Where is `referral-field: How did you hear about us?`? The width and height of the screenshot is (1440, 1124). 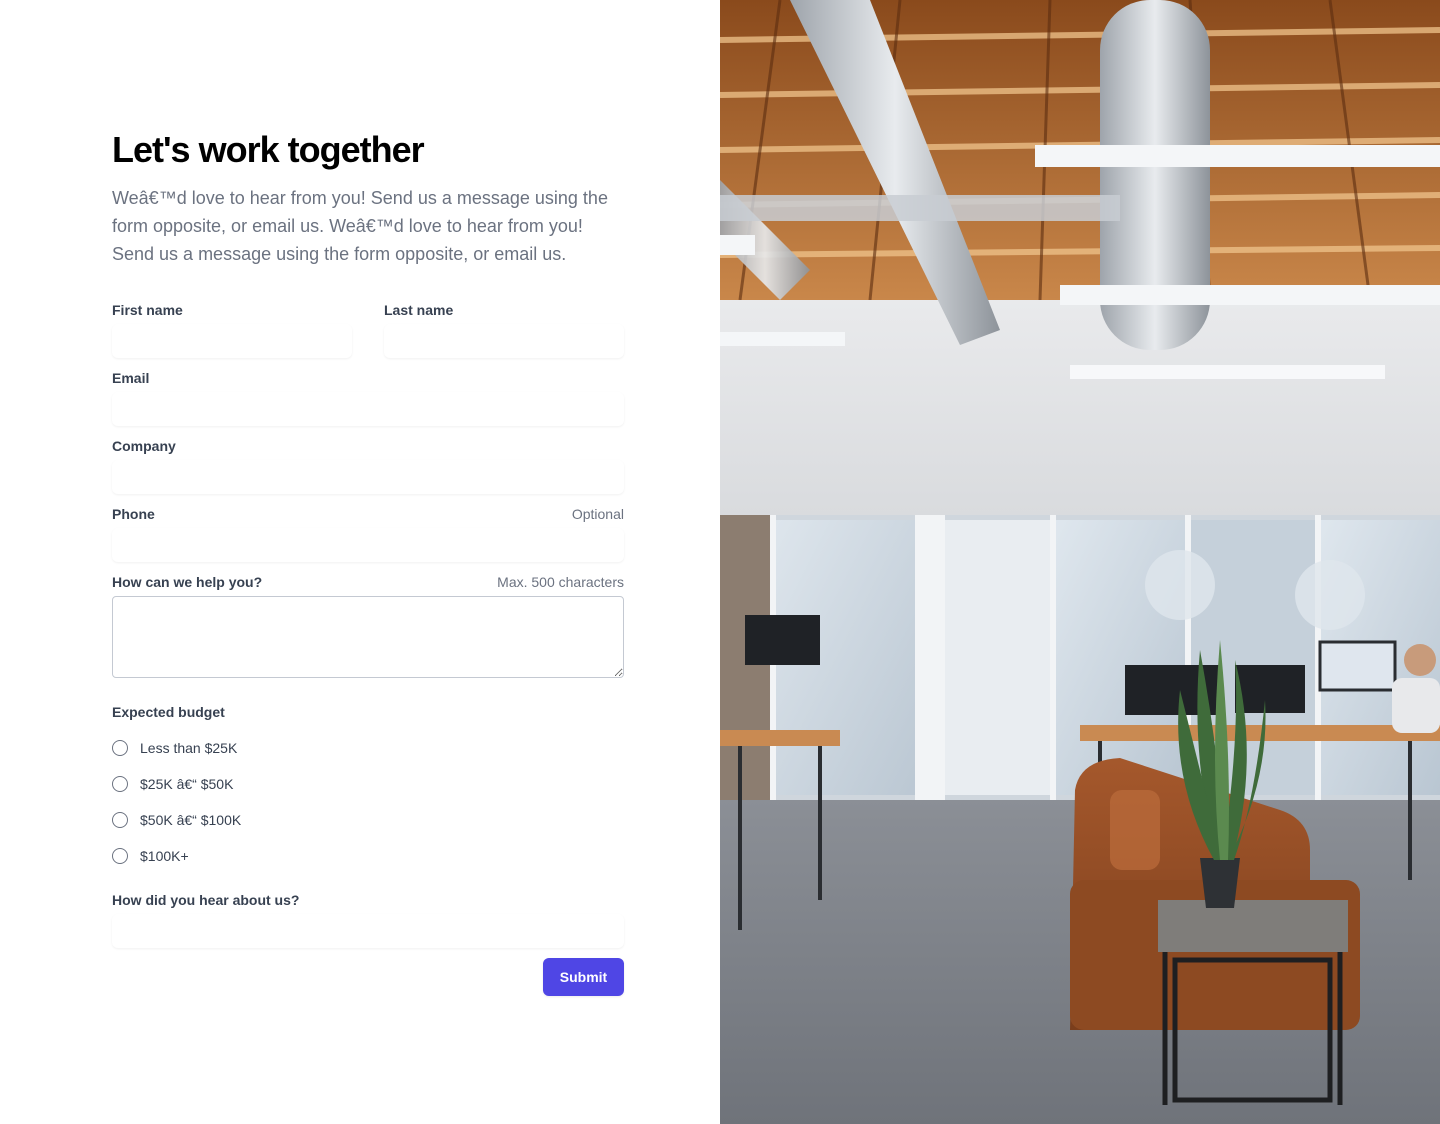
referral-field: How did you hear about us? is located at coordinates (368, 919).